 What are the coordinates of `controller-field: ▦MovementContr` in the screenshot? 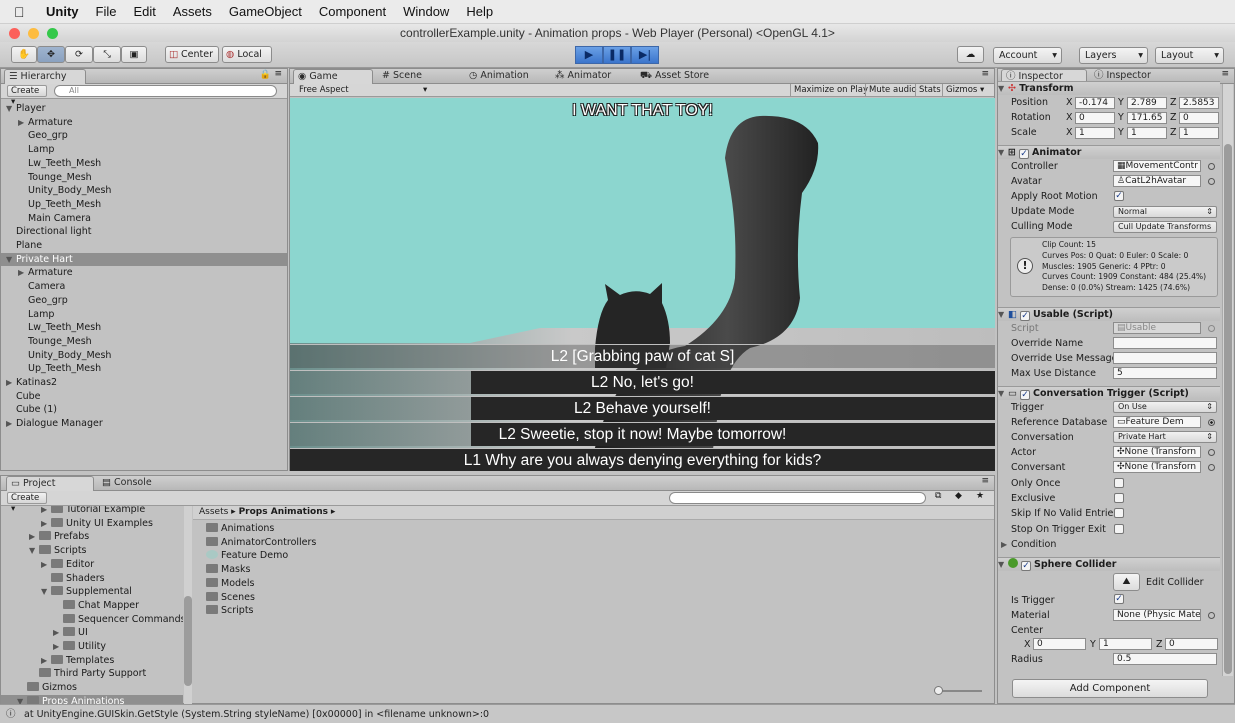 It's located at (1157, 166).